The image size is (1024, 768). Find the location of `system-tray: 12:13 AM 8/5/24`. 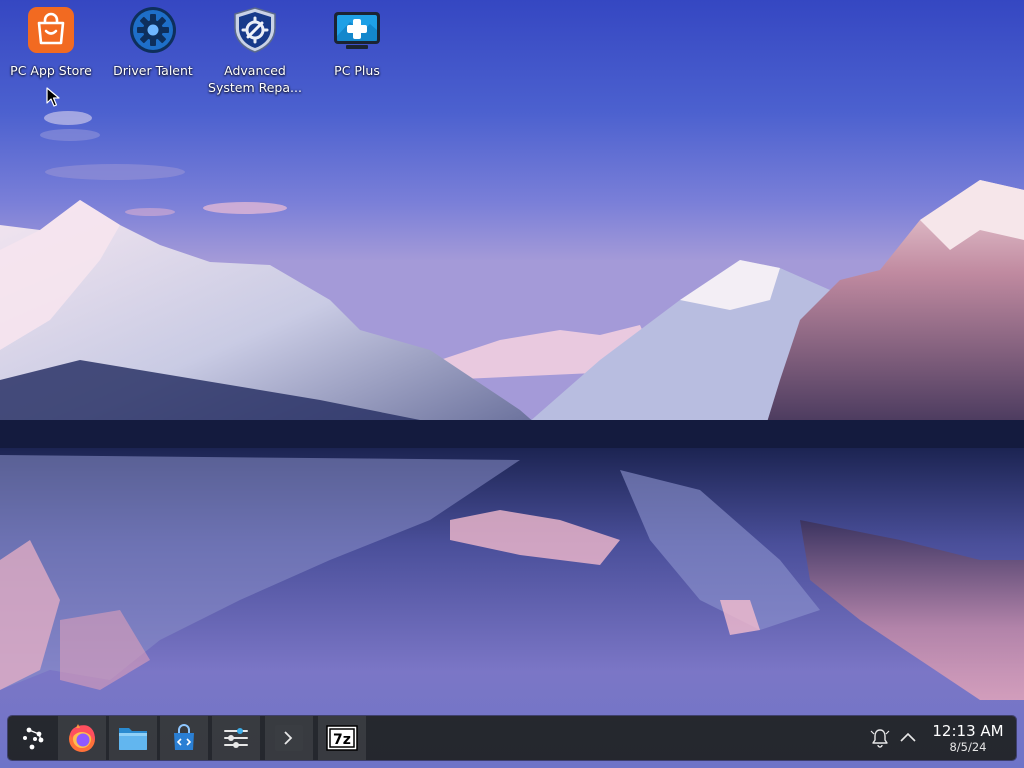

system-tray: 12:13 AM 8/5/24 is located at coordinates (941, 738).